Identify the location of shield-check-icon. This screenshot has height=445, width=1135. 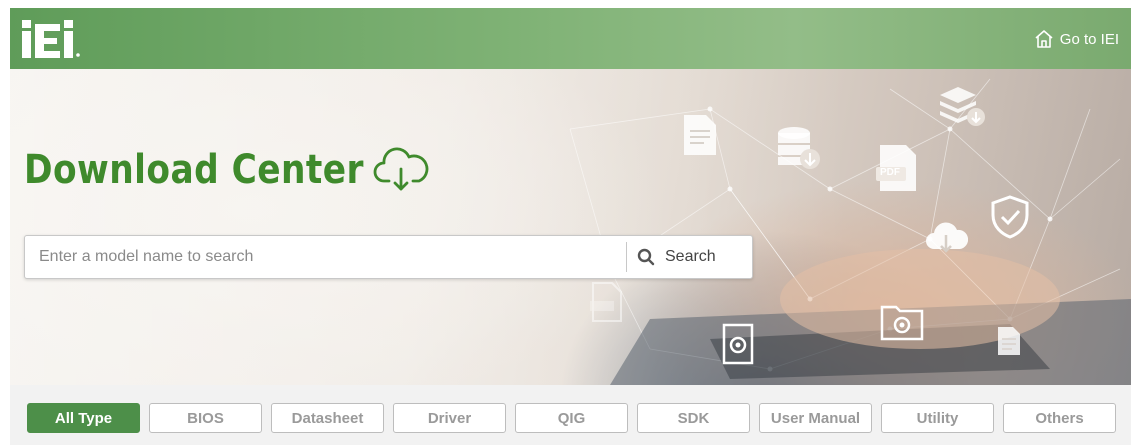
(1010, 219).